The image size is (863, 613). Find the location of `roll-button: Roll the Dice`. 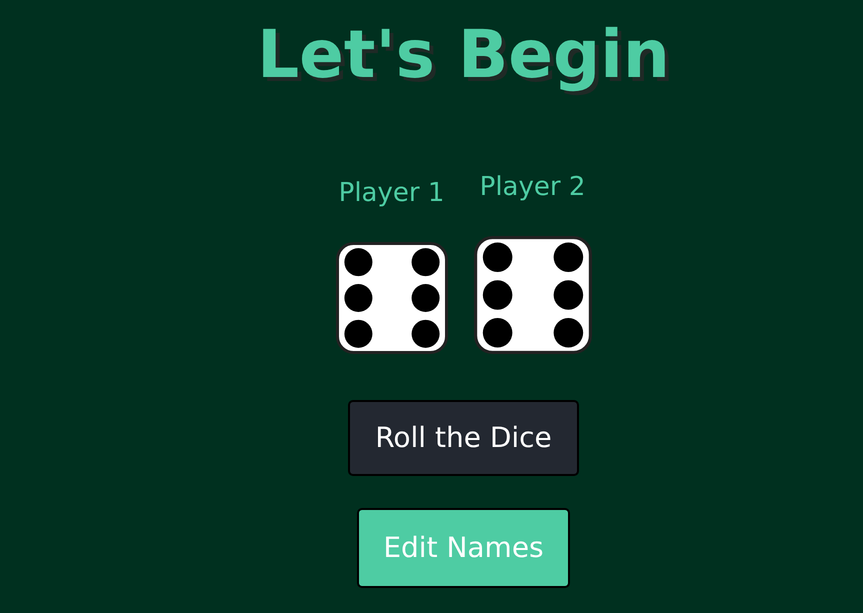

roll-button: Roll the Dice is located at coordinates (463, 438).